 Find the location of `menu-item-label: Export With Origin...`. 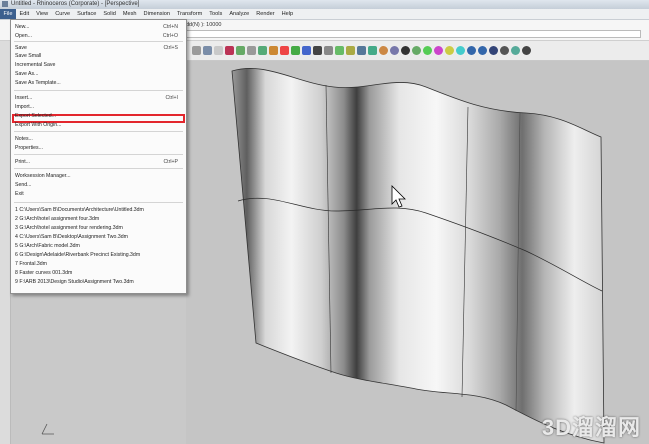

menu-item-label: Export With Origin... is located at coordinates (38, 125).